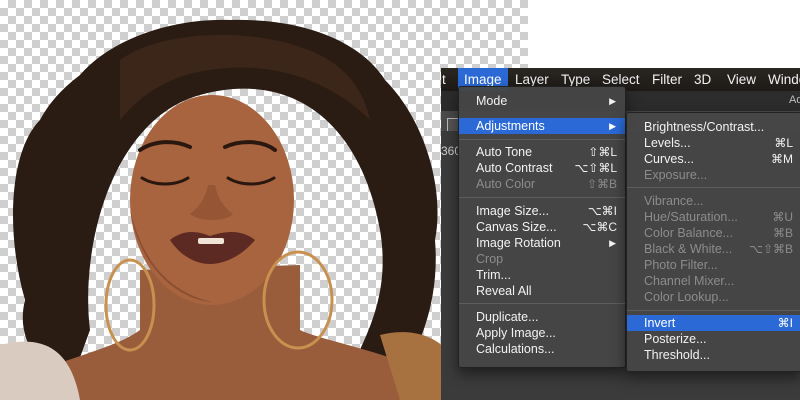 The image size is (800, 400). Describe the element at coordinates (713, 159) in the screenshot. I see `menu-item-curves: Curves... ⌘M` at that location.